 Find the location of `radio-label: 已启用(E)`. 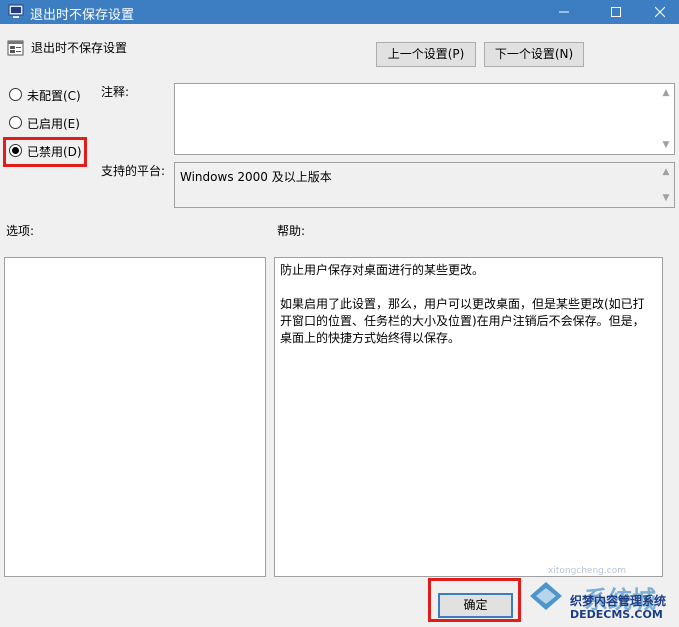

radio-label: 已启用(E) is located at coordinates (53, 124).